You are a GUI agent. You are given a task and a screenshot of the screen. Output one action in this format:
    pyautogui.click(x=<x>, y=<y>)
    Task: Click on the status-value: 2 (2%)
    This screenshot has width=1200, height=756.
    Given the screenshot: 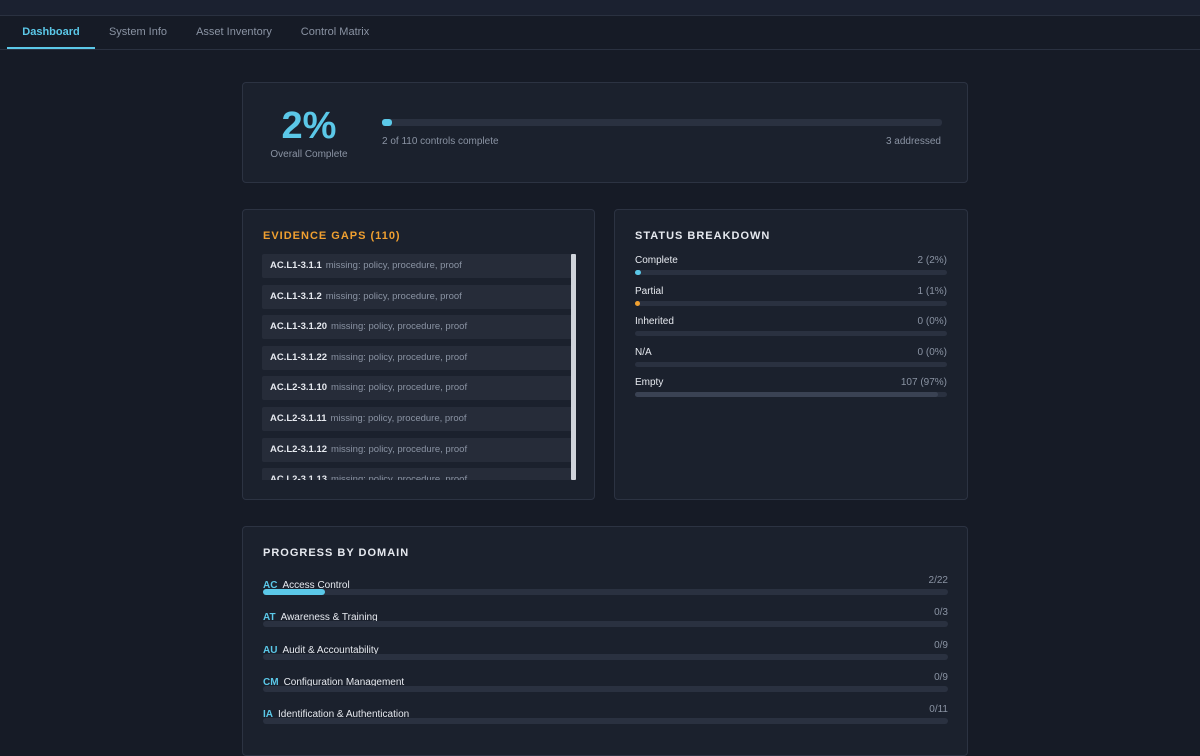 What is the action you would take?
    pyautogui.click(x=932, y=260)
    